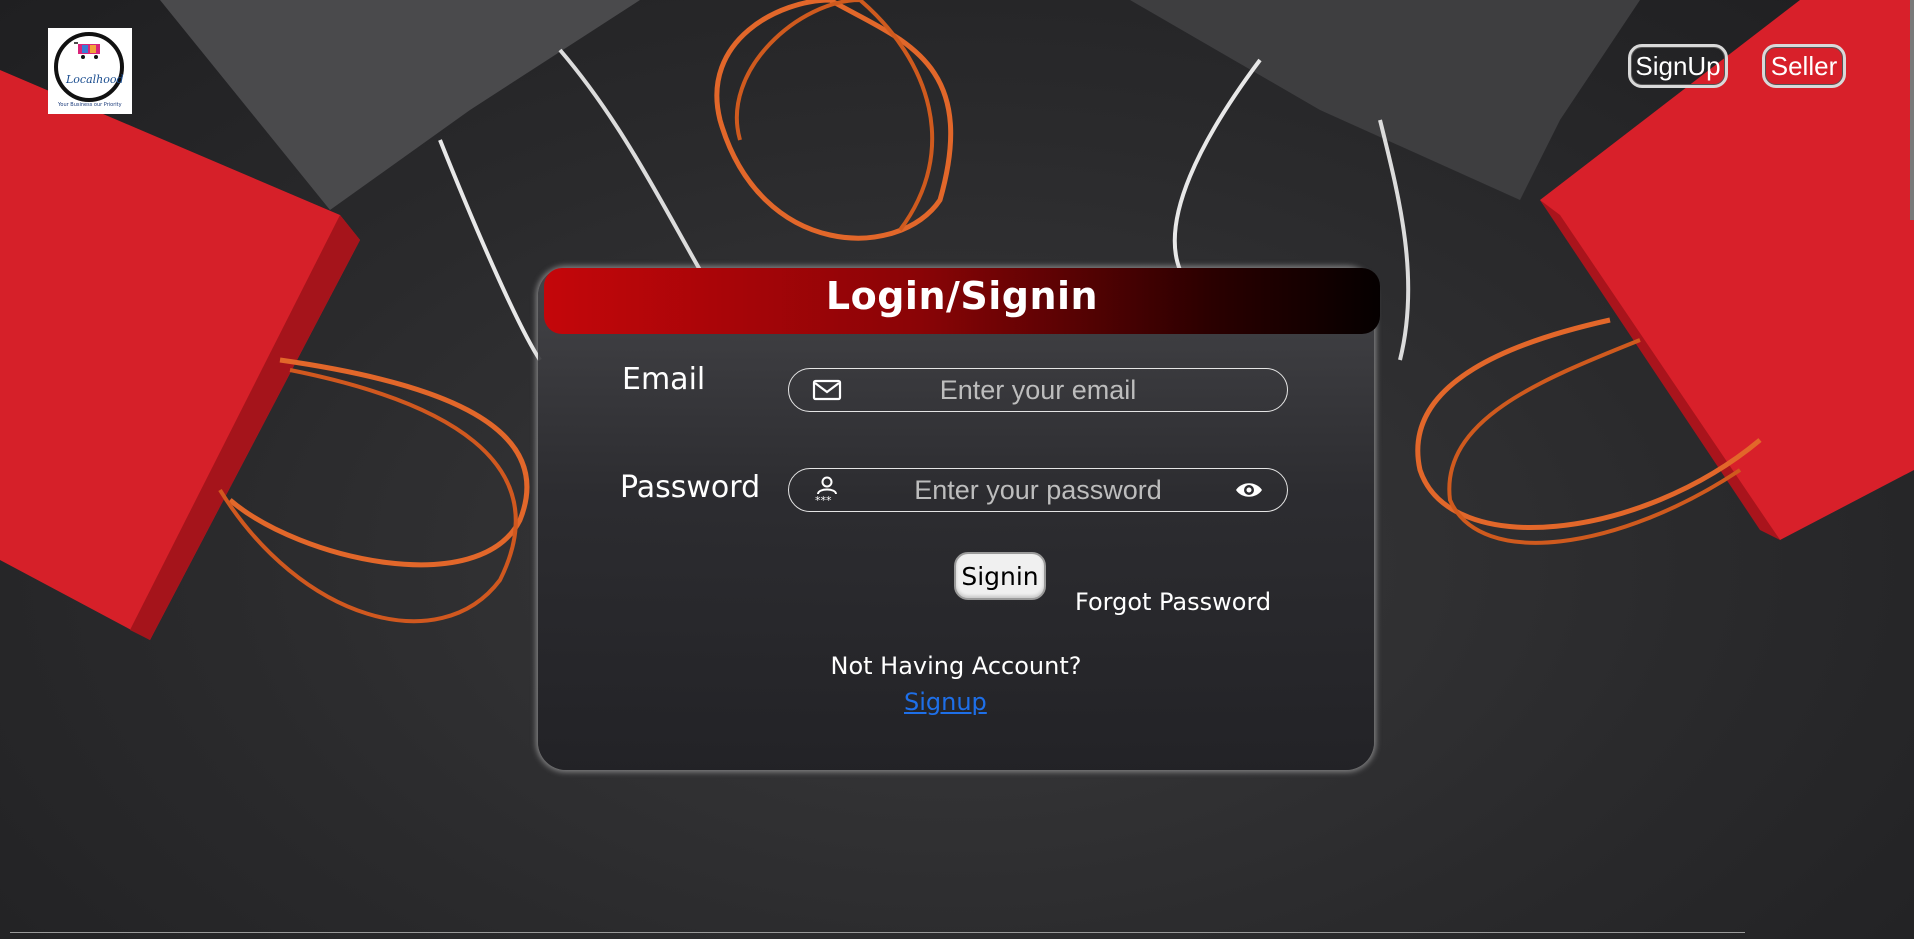  What do you see at coordinates (827, 490) in the screenshot?
I see `user-key-icon: ***` at bounding box center [827, 490].